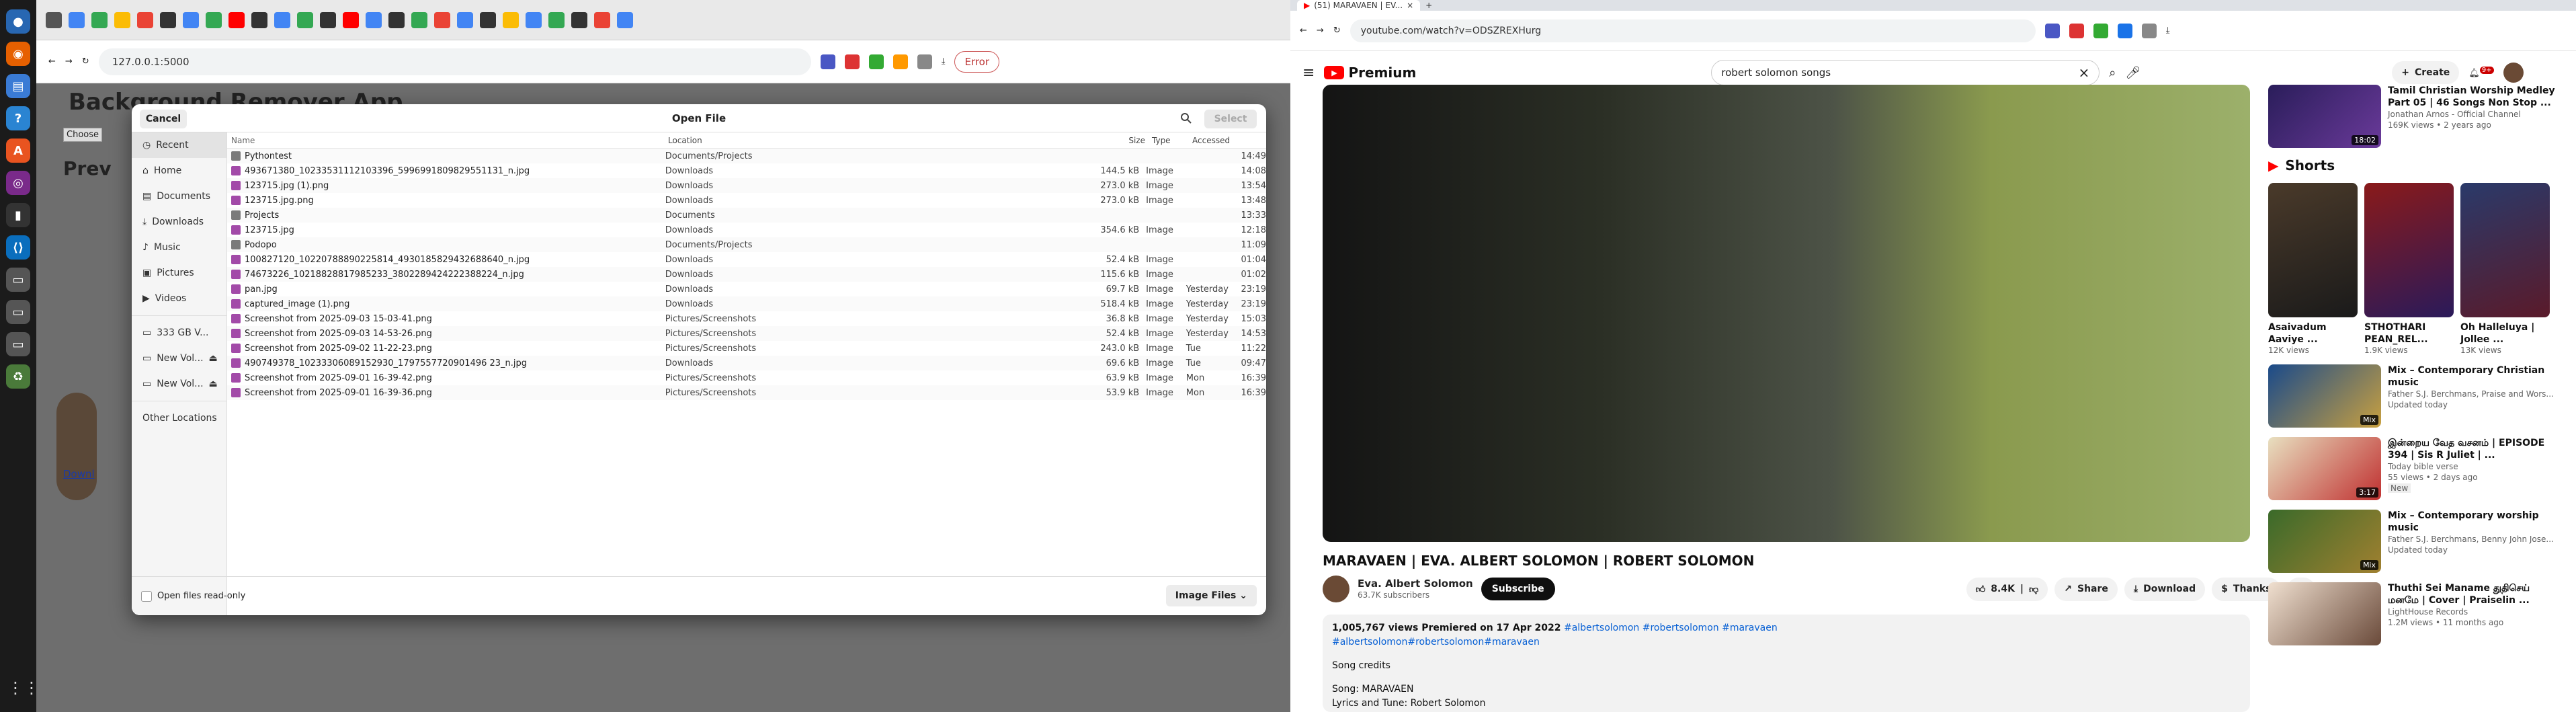 The height and width of the screenshot is (712, 2576). I want to click on app-grid-icon: ⋮⋮, so click(23, 689).